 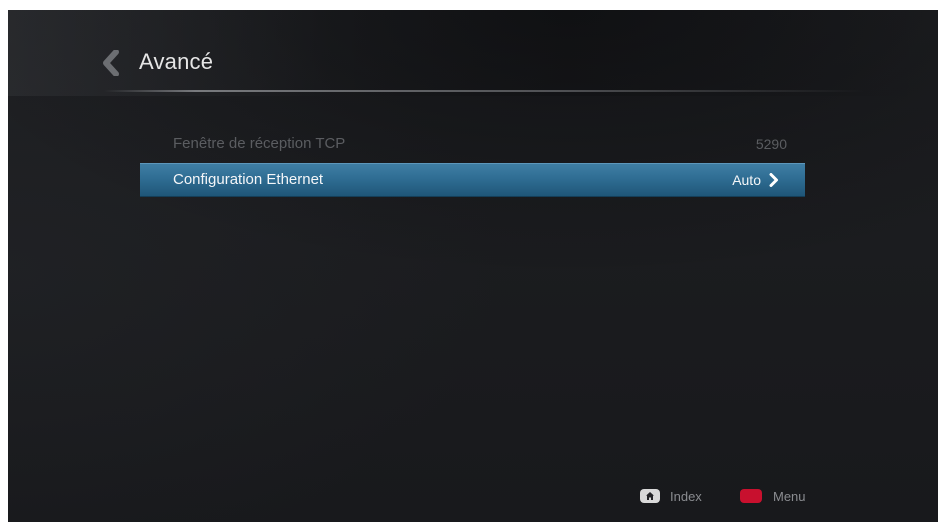 I want to click on footer-hints: Index Menu, so click(x=473, y=496).